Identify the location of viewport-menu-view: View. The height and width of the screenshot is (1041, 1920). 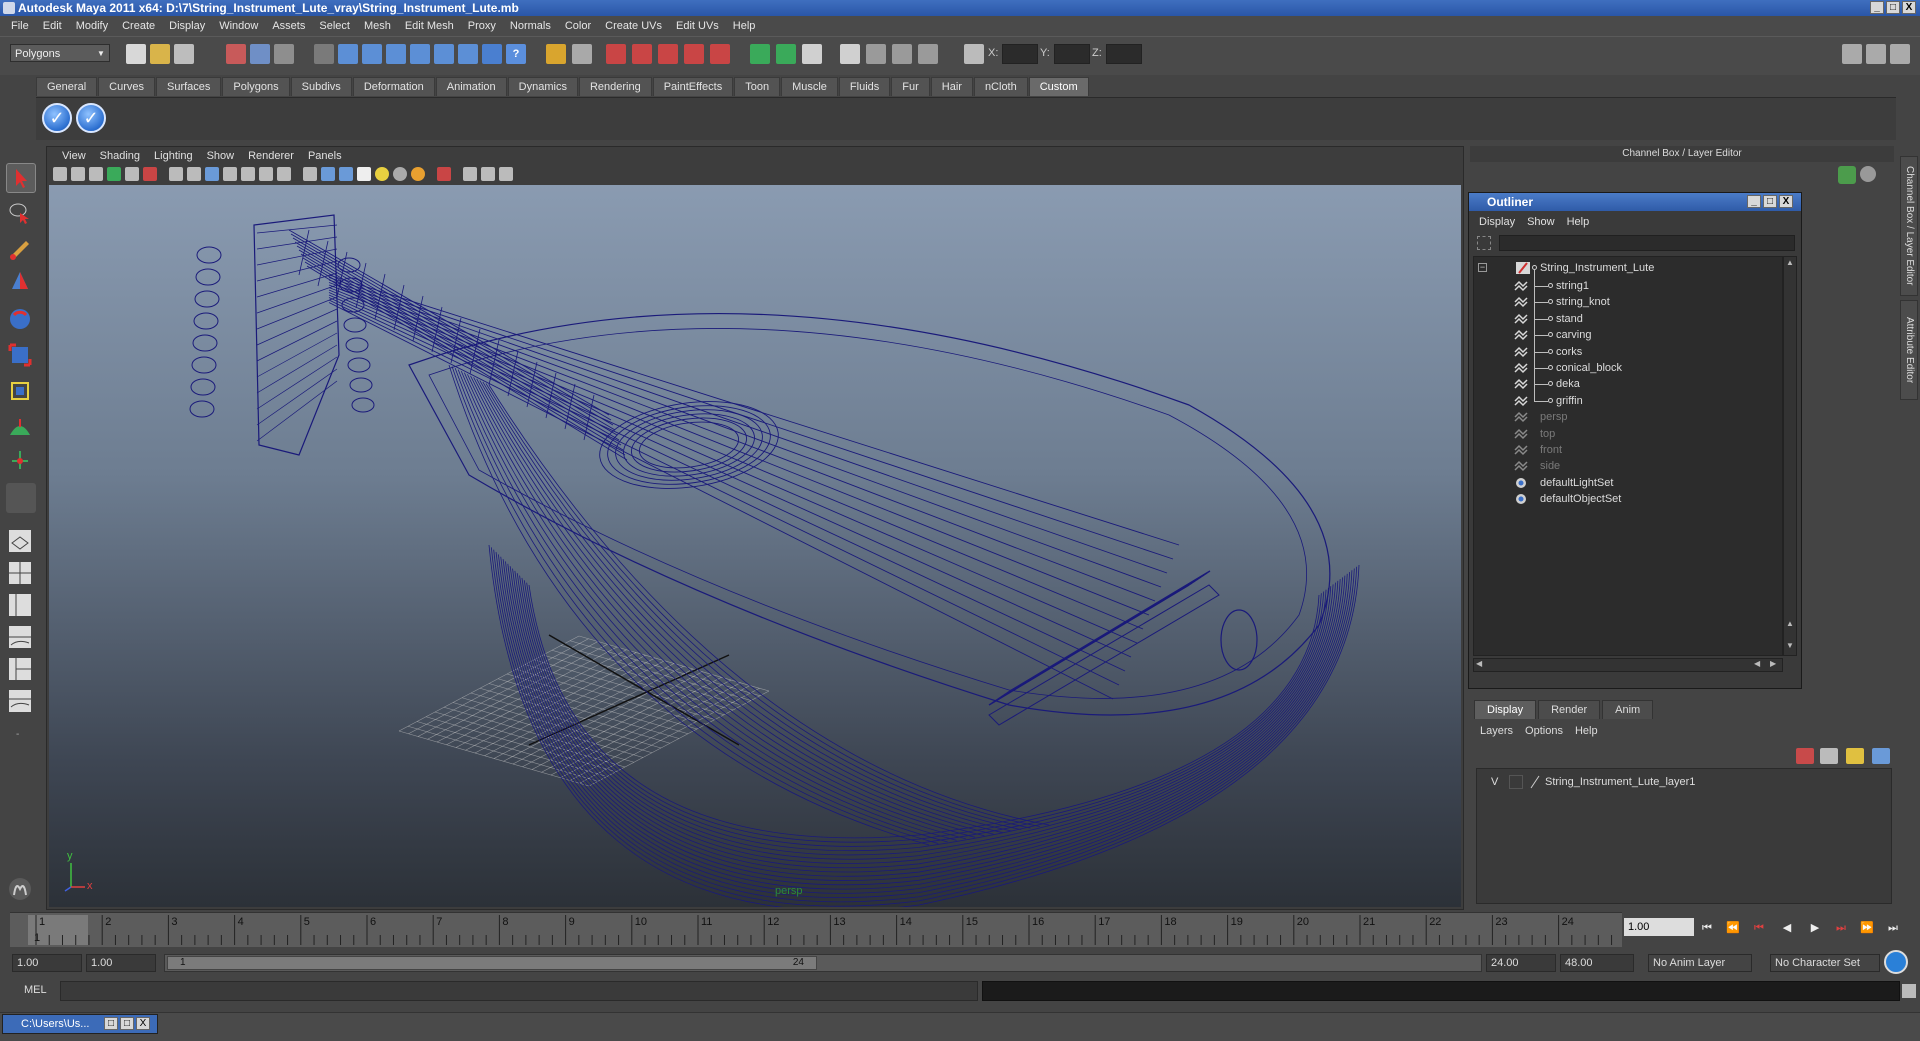
(74, 156).